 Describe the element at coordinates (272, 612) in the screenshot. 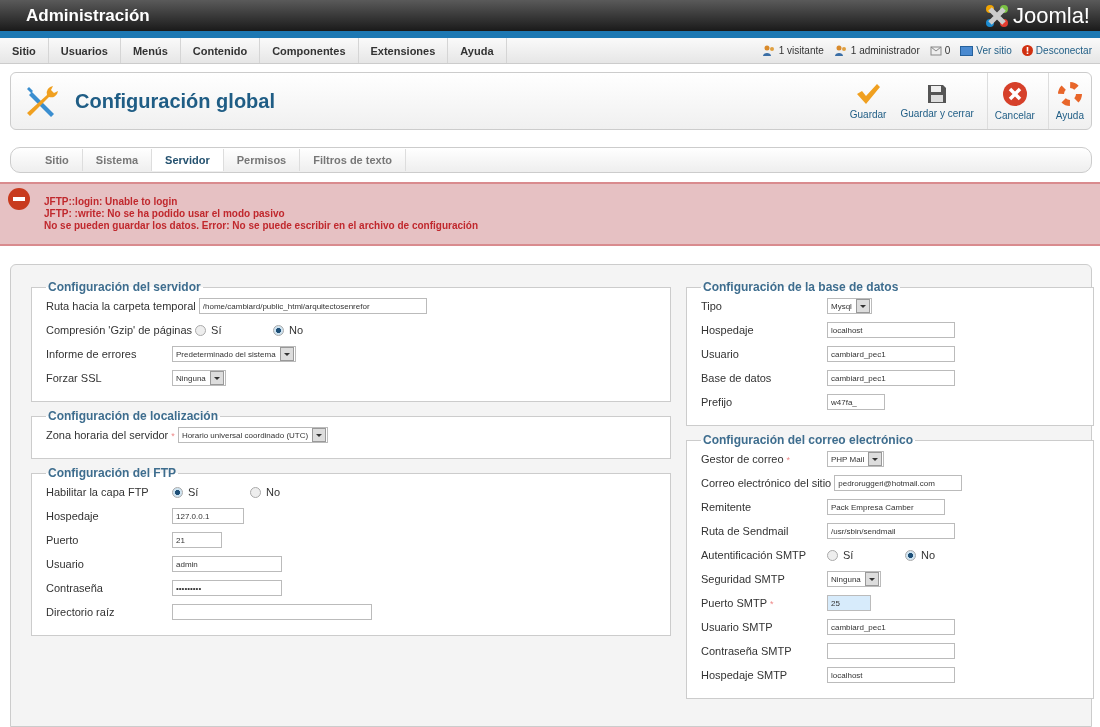

I see `text-field` at that location.